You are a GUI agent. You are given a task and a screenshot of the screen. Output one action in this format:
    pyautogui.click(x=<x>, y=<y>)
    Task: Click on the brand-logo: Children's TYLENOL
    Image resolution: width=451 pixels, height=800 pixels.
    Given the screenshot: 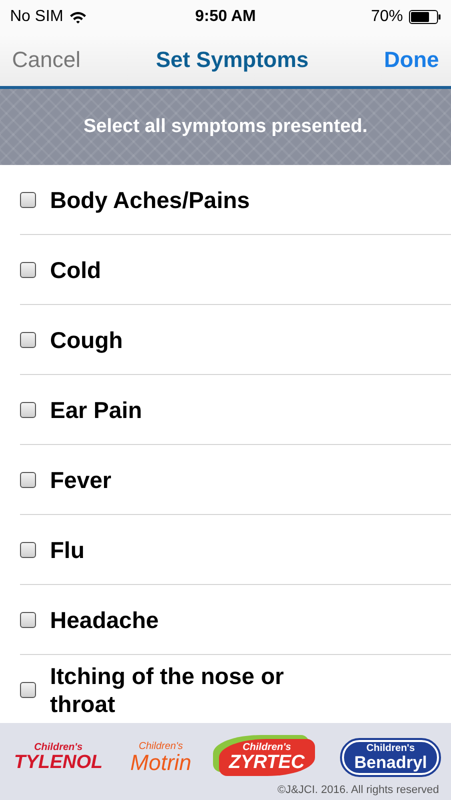 What is the action you would take?
    pyautogui.click(x=58, y=757)
    